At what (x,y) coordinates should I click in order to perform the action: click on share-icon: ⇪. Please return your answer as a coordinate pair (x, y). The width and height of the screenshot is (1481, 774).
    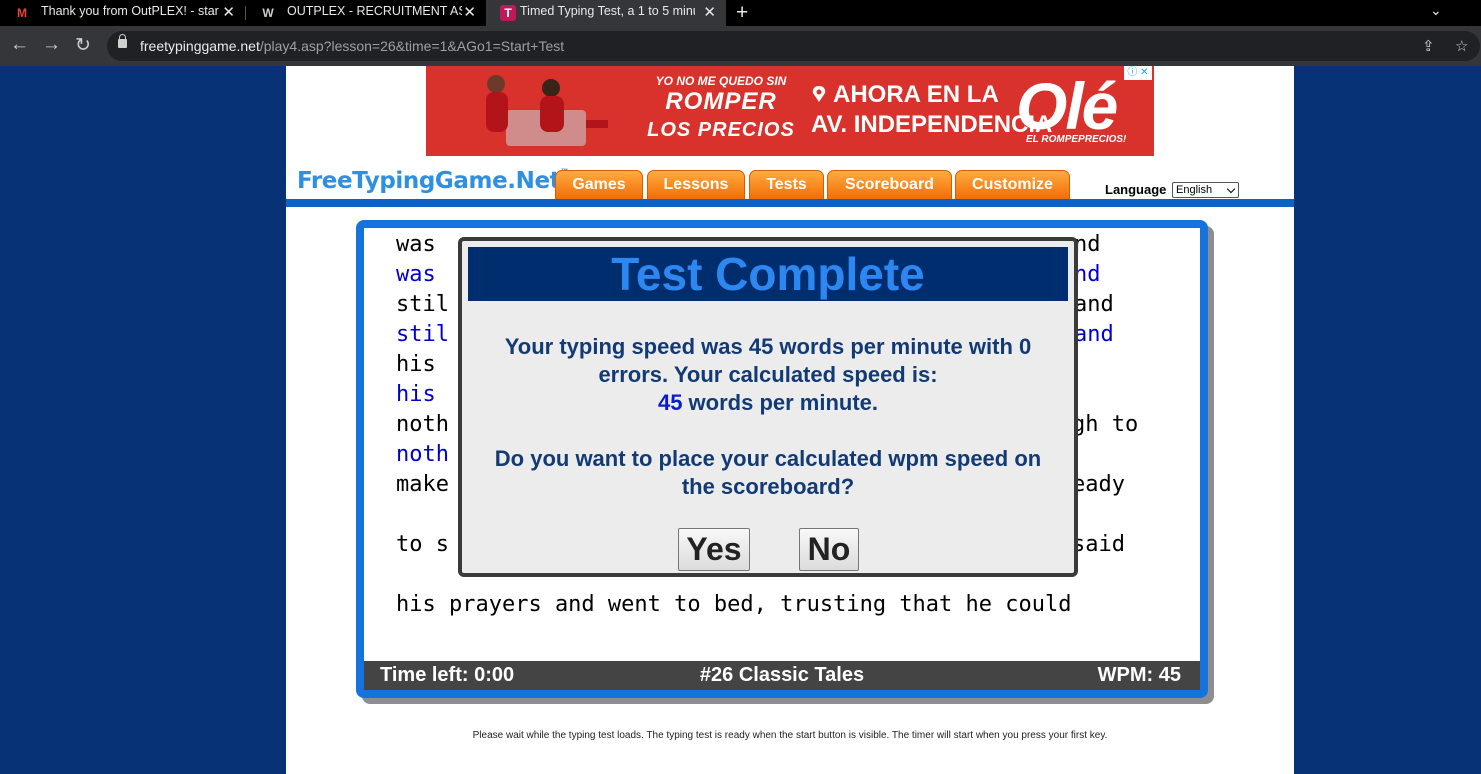
    Looking at the image, I should click on (1428, 46).